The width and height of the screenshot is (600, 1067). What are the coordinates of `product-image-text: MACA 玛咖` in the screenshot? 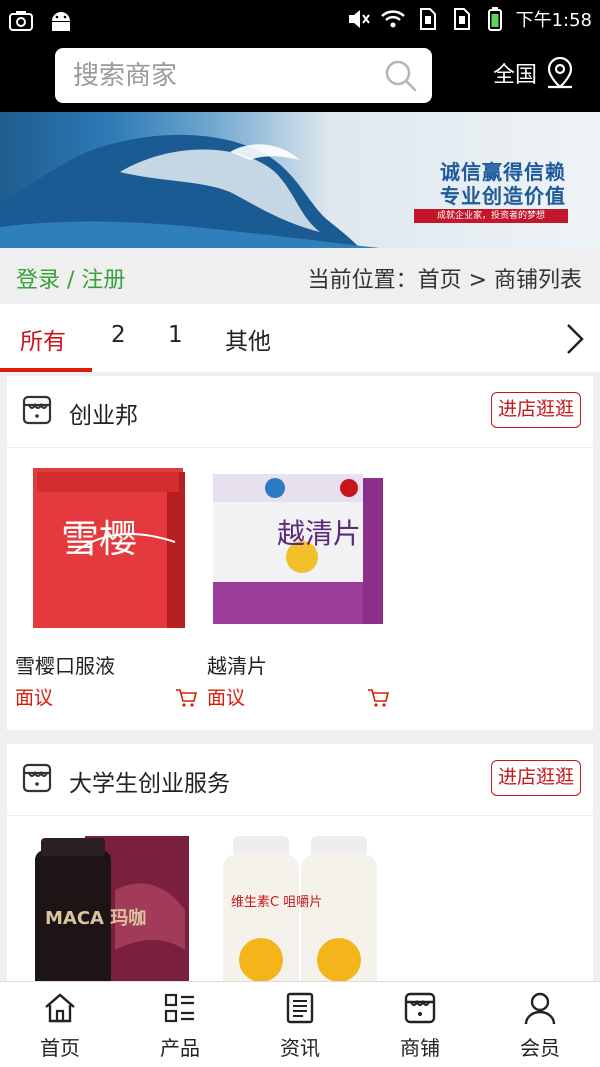 It's located at (96, 918).